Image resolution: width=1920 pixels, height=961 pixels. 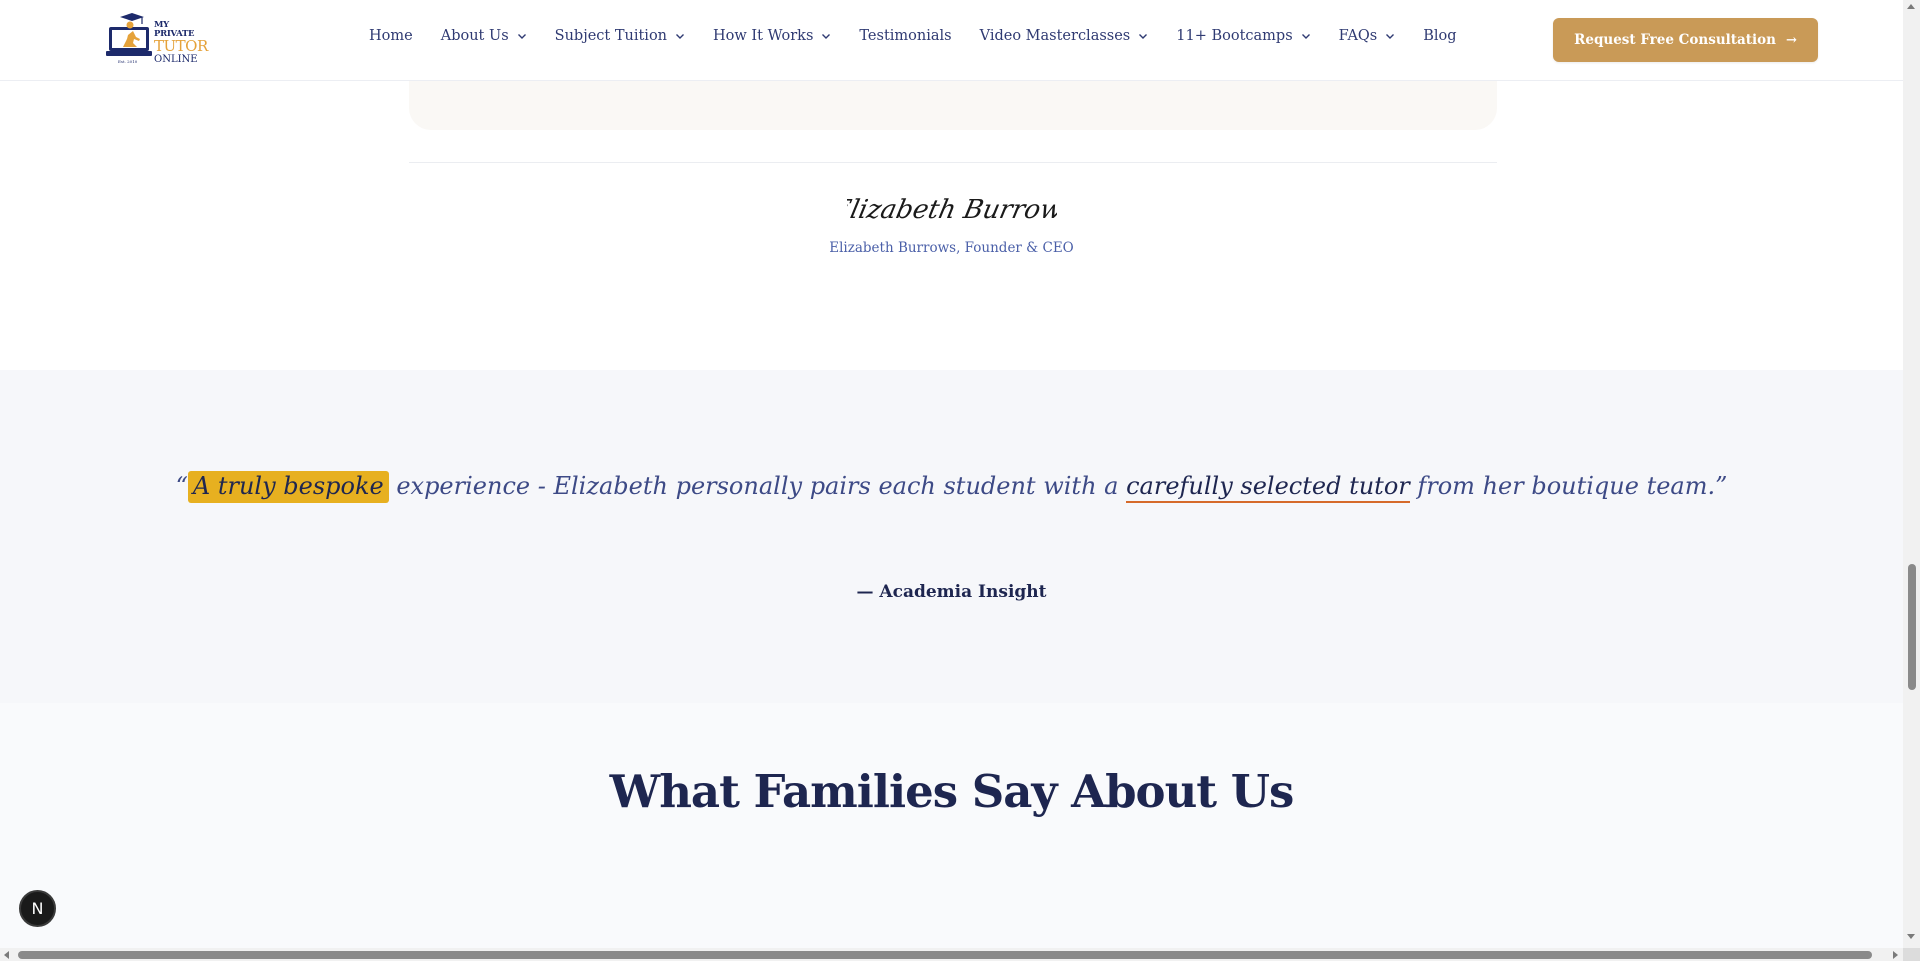 What do you see at coordinates (1895, 955) in the screenshot?
I see `scroll-right-arrow-icon` at bounding box center [1895, 955].